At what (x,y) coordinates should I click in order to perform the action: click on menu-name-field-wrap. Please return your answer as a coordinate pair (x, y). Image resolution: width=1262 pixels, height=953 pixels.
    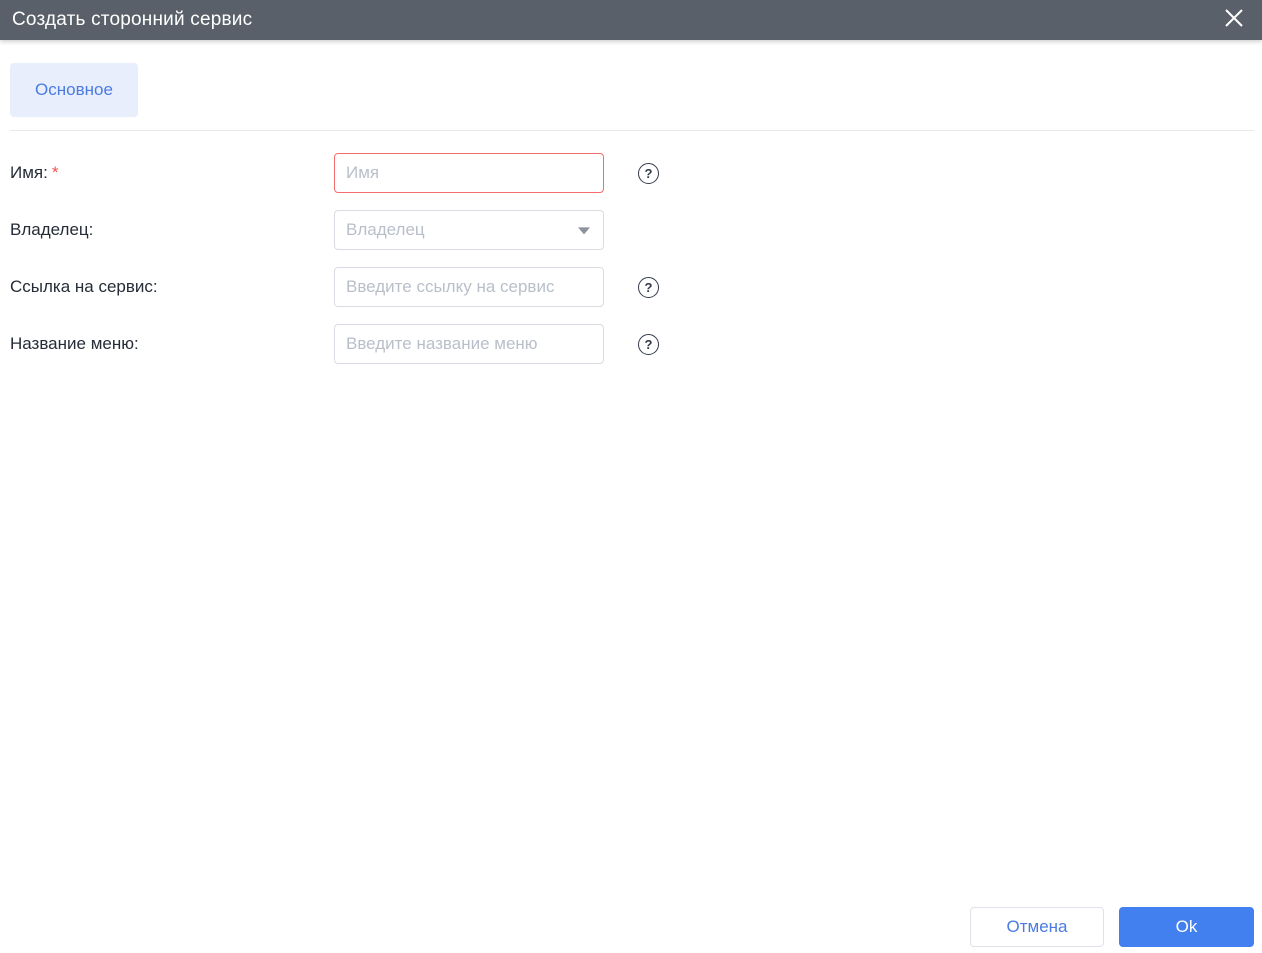
    Looking at the image, I should click on (469, 344).